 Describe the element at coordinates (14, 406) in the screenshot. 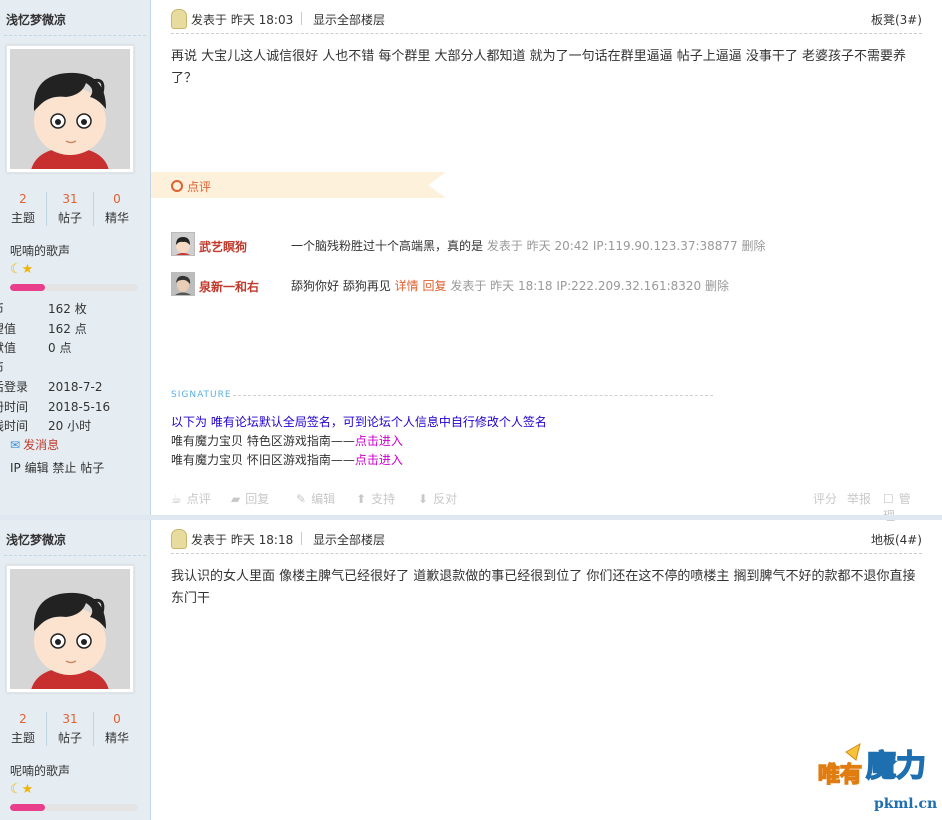

I see `info-key: 册时间` at that location.